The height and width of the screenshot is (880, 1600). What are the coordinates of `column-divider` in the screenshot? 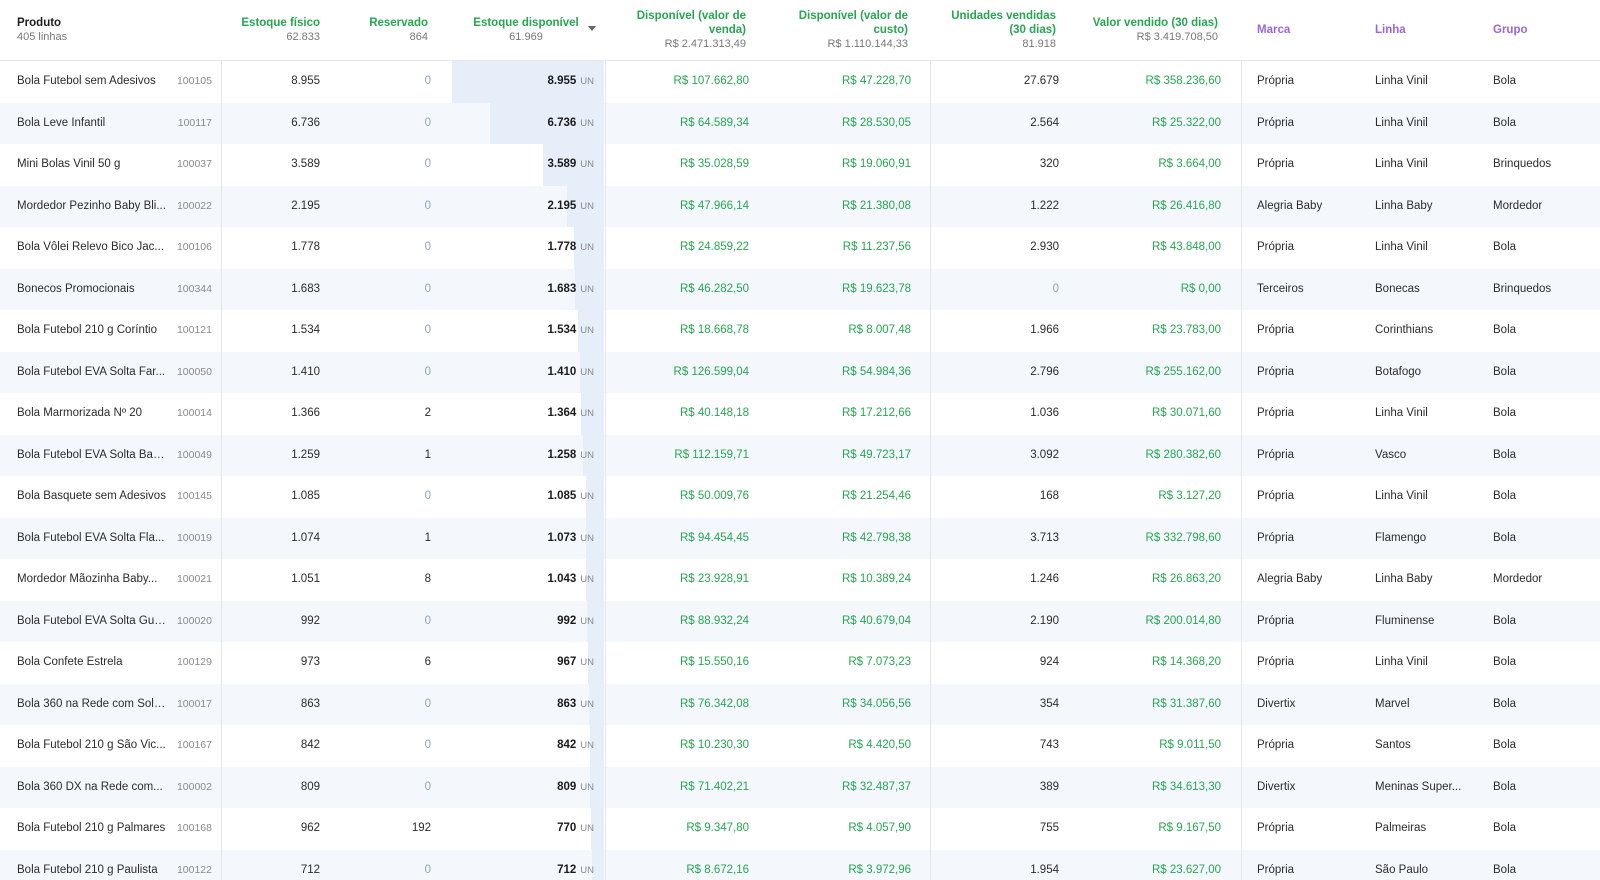 It's located at (605, 470).